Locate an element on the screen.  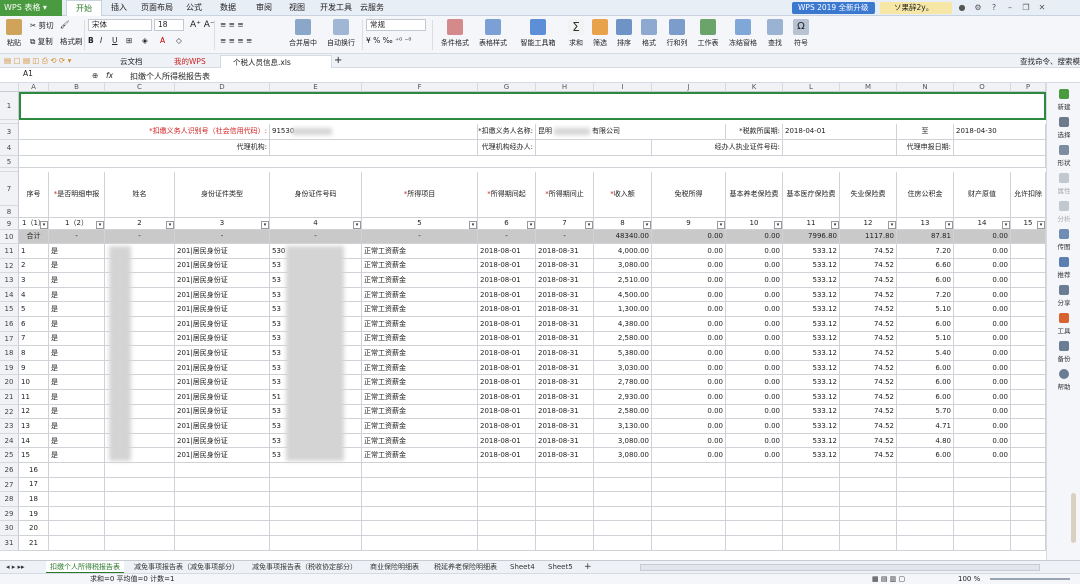
total-cell: 87.81 is located at coordinates (925, 237).